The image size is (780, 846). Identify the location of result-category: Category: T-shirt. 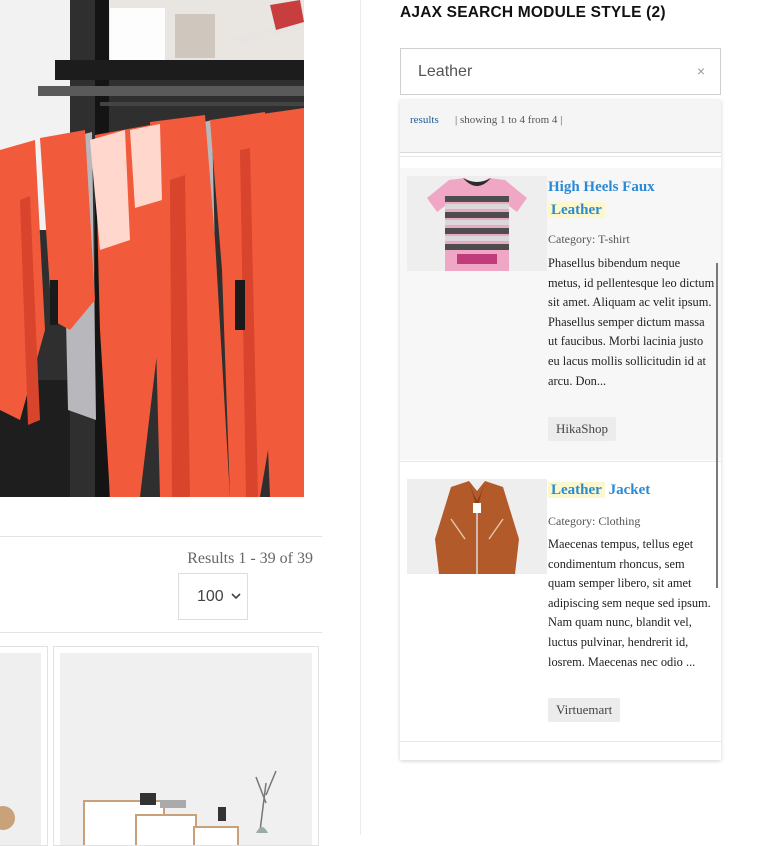
(589, 239).